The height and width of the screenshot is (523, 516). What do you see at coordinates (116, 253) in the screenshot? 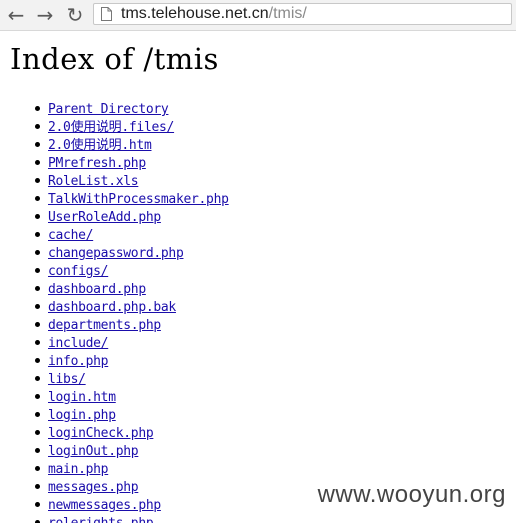
I see `file-link: changepassword.php` at bounding box center [116, 253].